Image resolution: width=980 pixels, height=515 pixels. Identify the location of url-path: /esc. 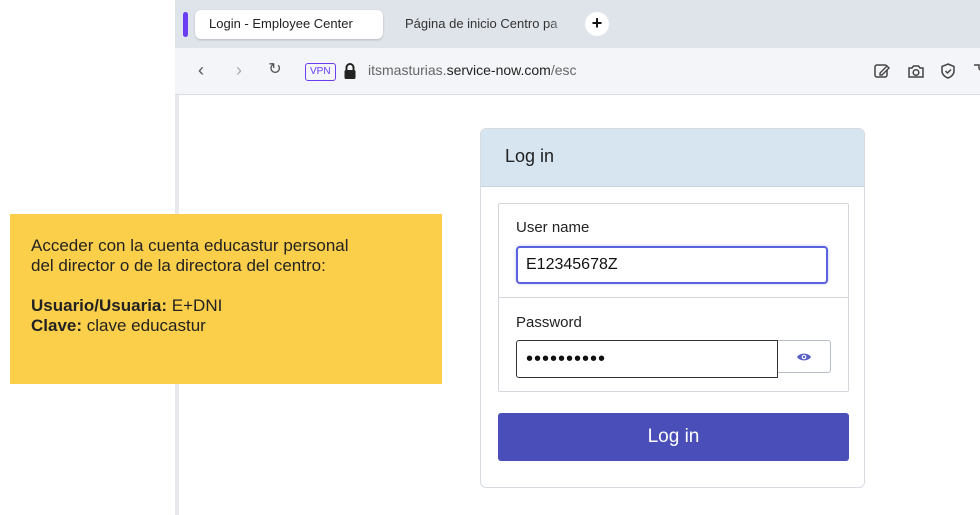
(563, 70).